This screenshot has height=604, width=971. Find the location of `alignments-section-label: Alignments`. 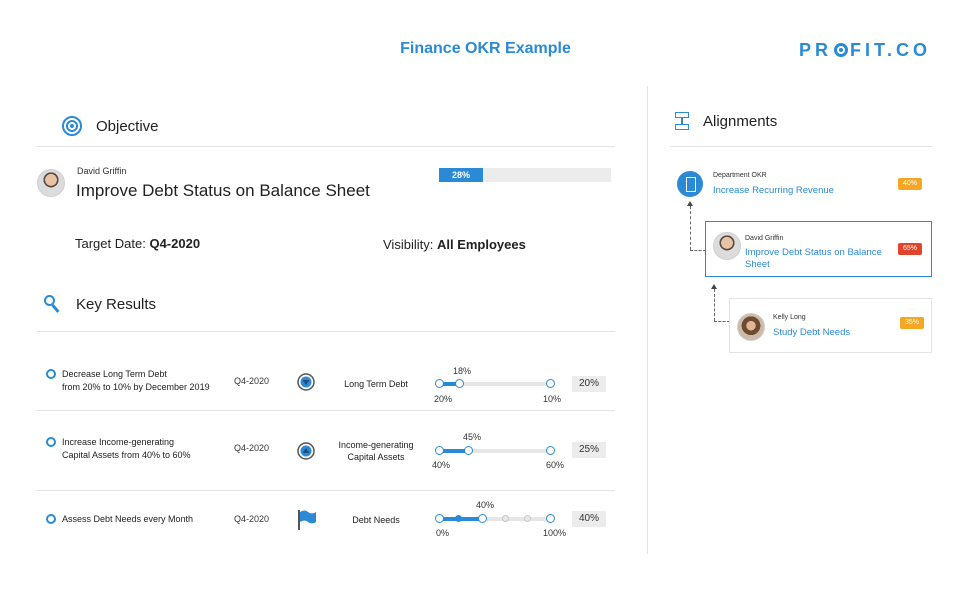

alignments-section-label: Alignments is located at coordinates (740, 121).